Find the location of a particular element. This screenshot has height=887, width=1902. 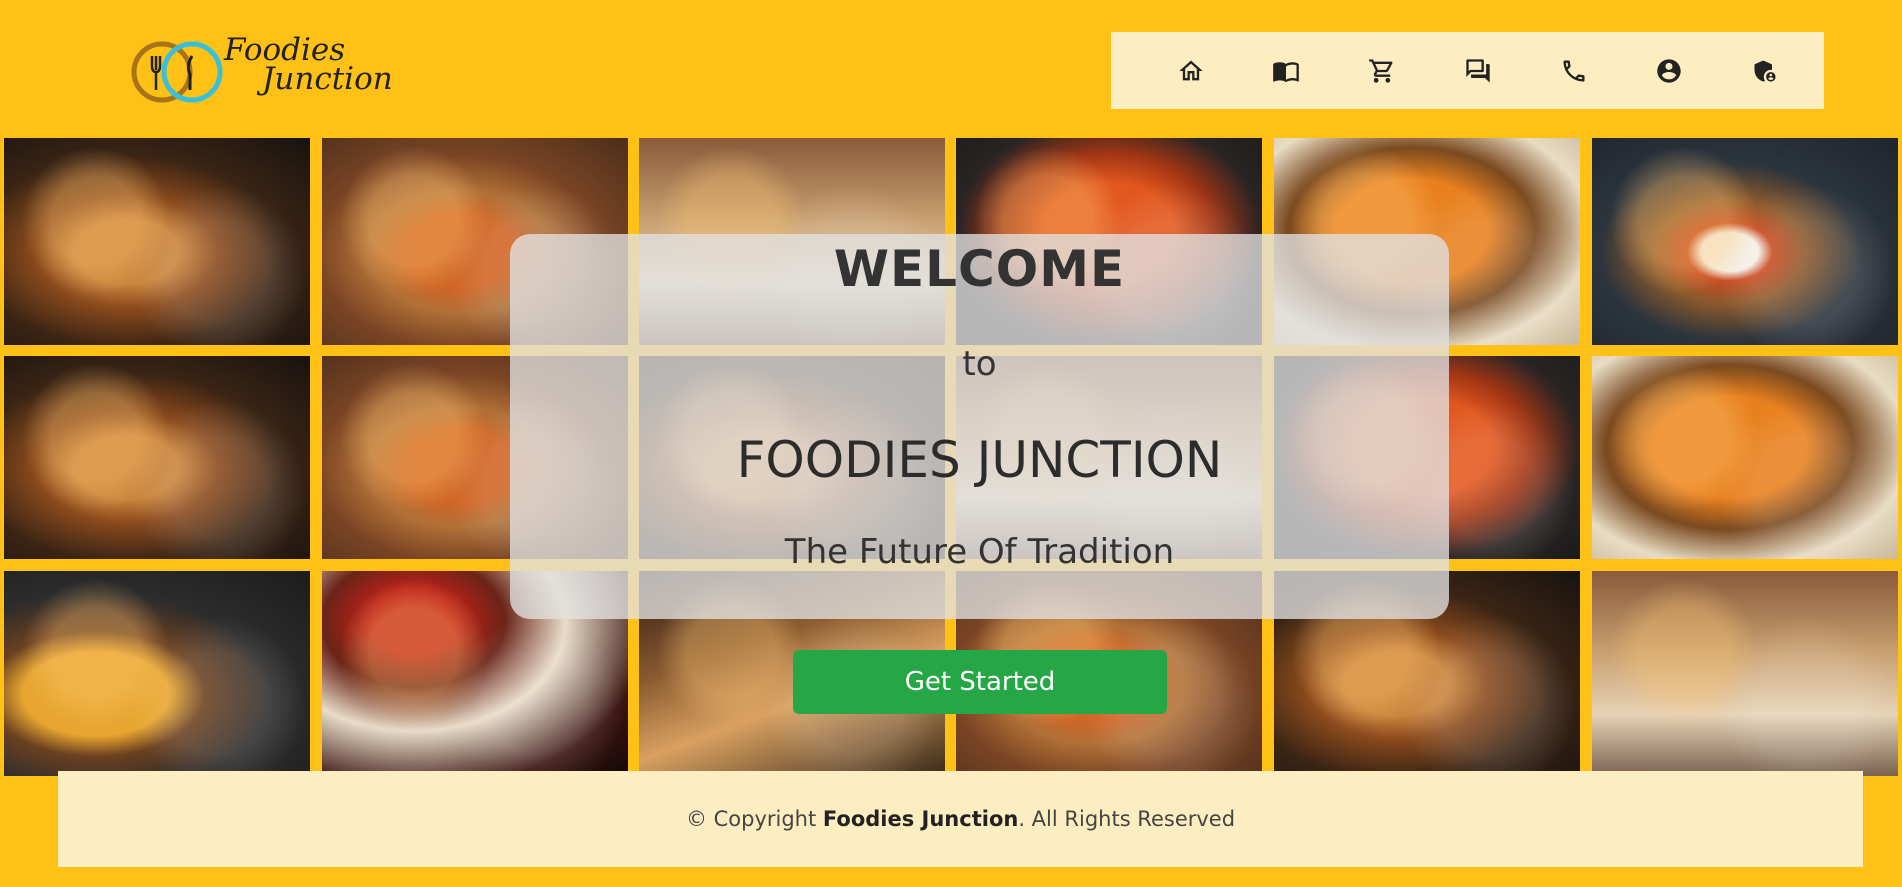

home-icon is located at coordinates (1191, 70).